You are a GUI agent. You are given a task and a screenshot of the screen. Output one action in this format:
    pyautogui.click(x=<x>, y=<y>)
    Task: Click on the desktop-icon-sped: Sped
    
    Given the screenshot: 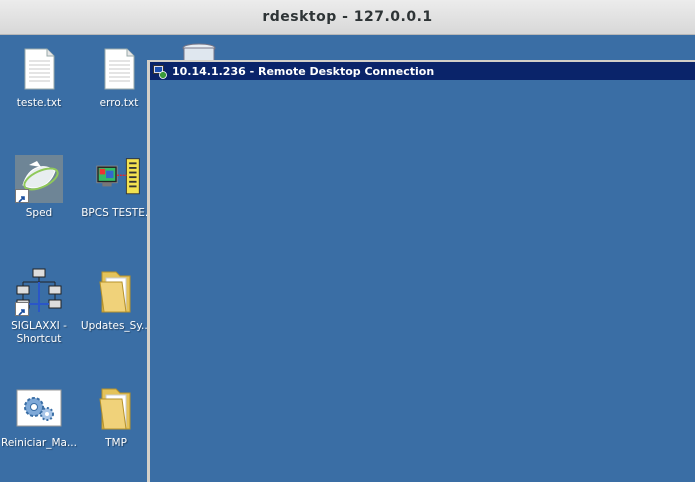 What is the action you would take?
    pyautogui.click(x=39, y=187)
    